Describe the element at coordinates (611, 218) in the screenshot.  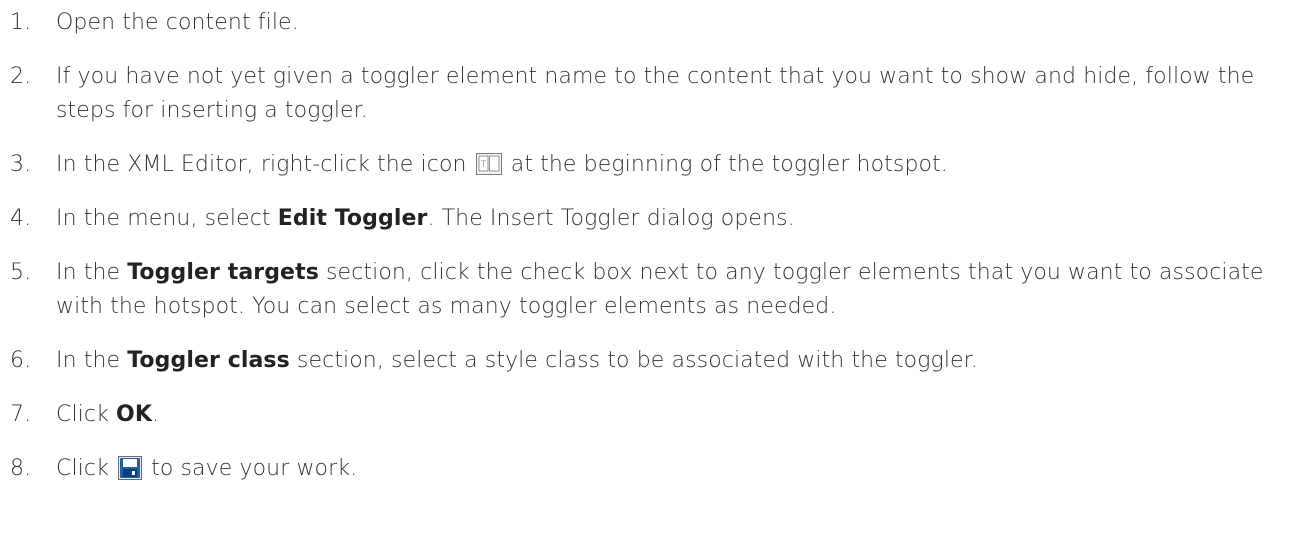
I see `step-text-post: . The Insert Toggler dialog opens.` at that location.